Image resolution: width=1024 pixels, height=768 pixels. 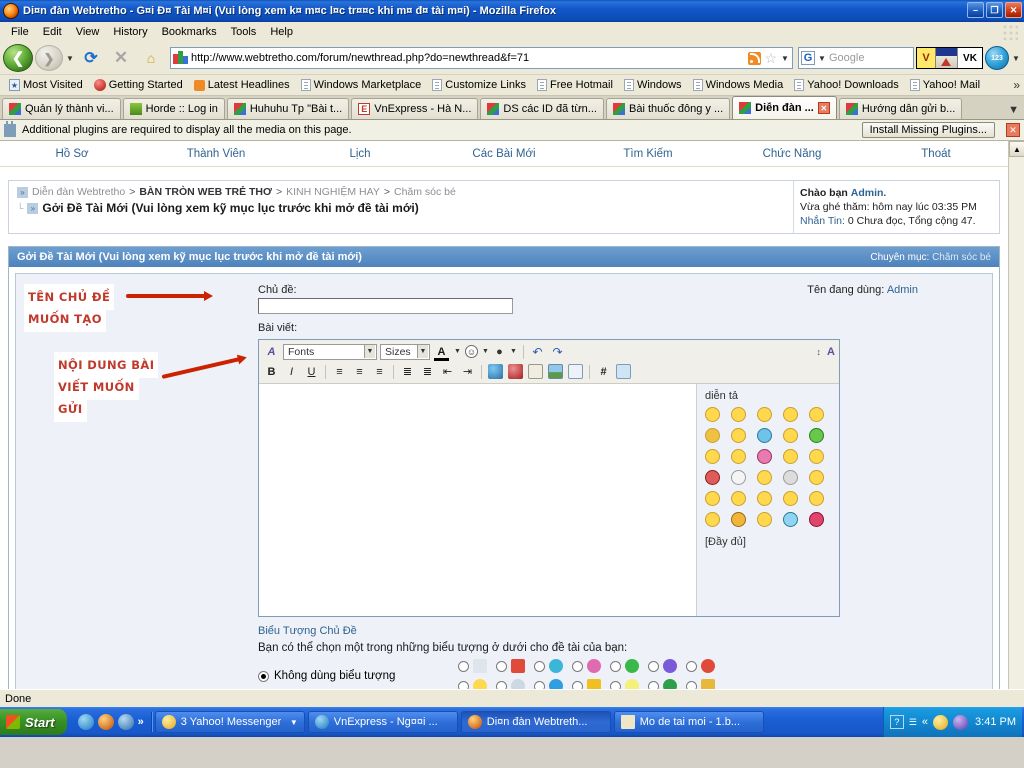 What do you see at coordinates (755, 58) in the screenshot?
I see `rss-icon` at bounding box center [755, 58].